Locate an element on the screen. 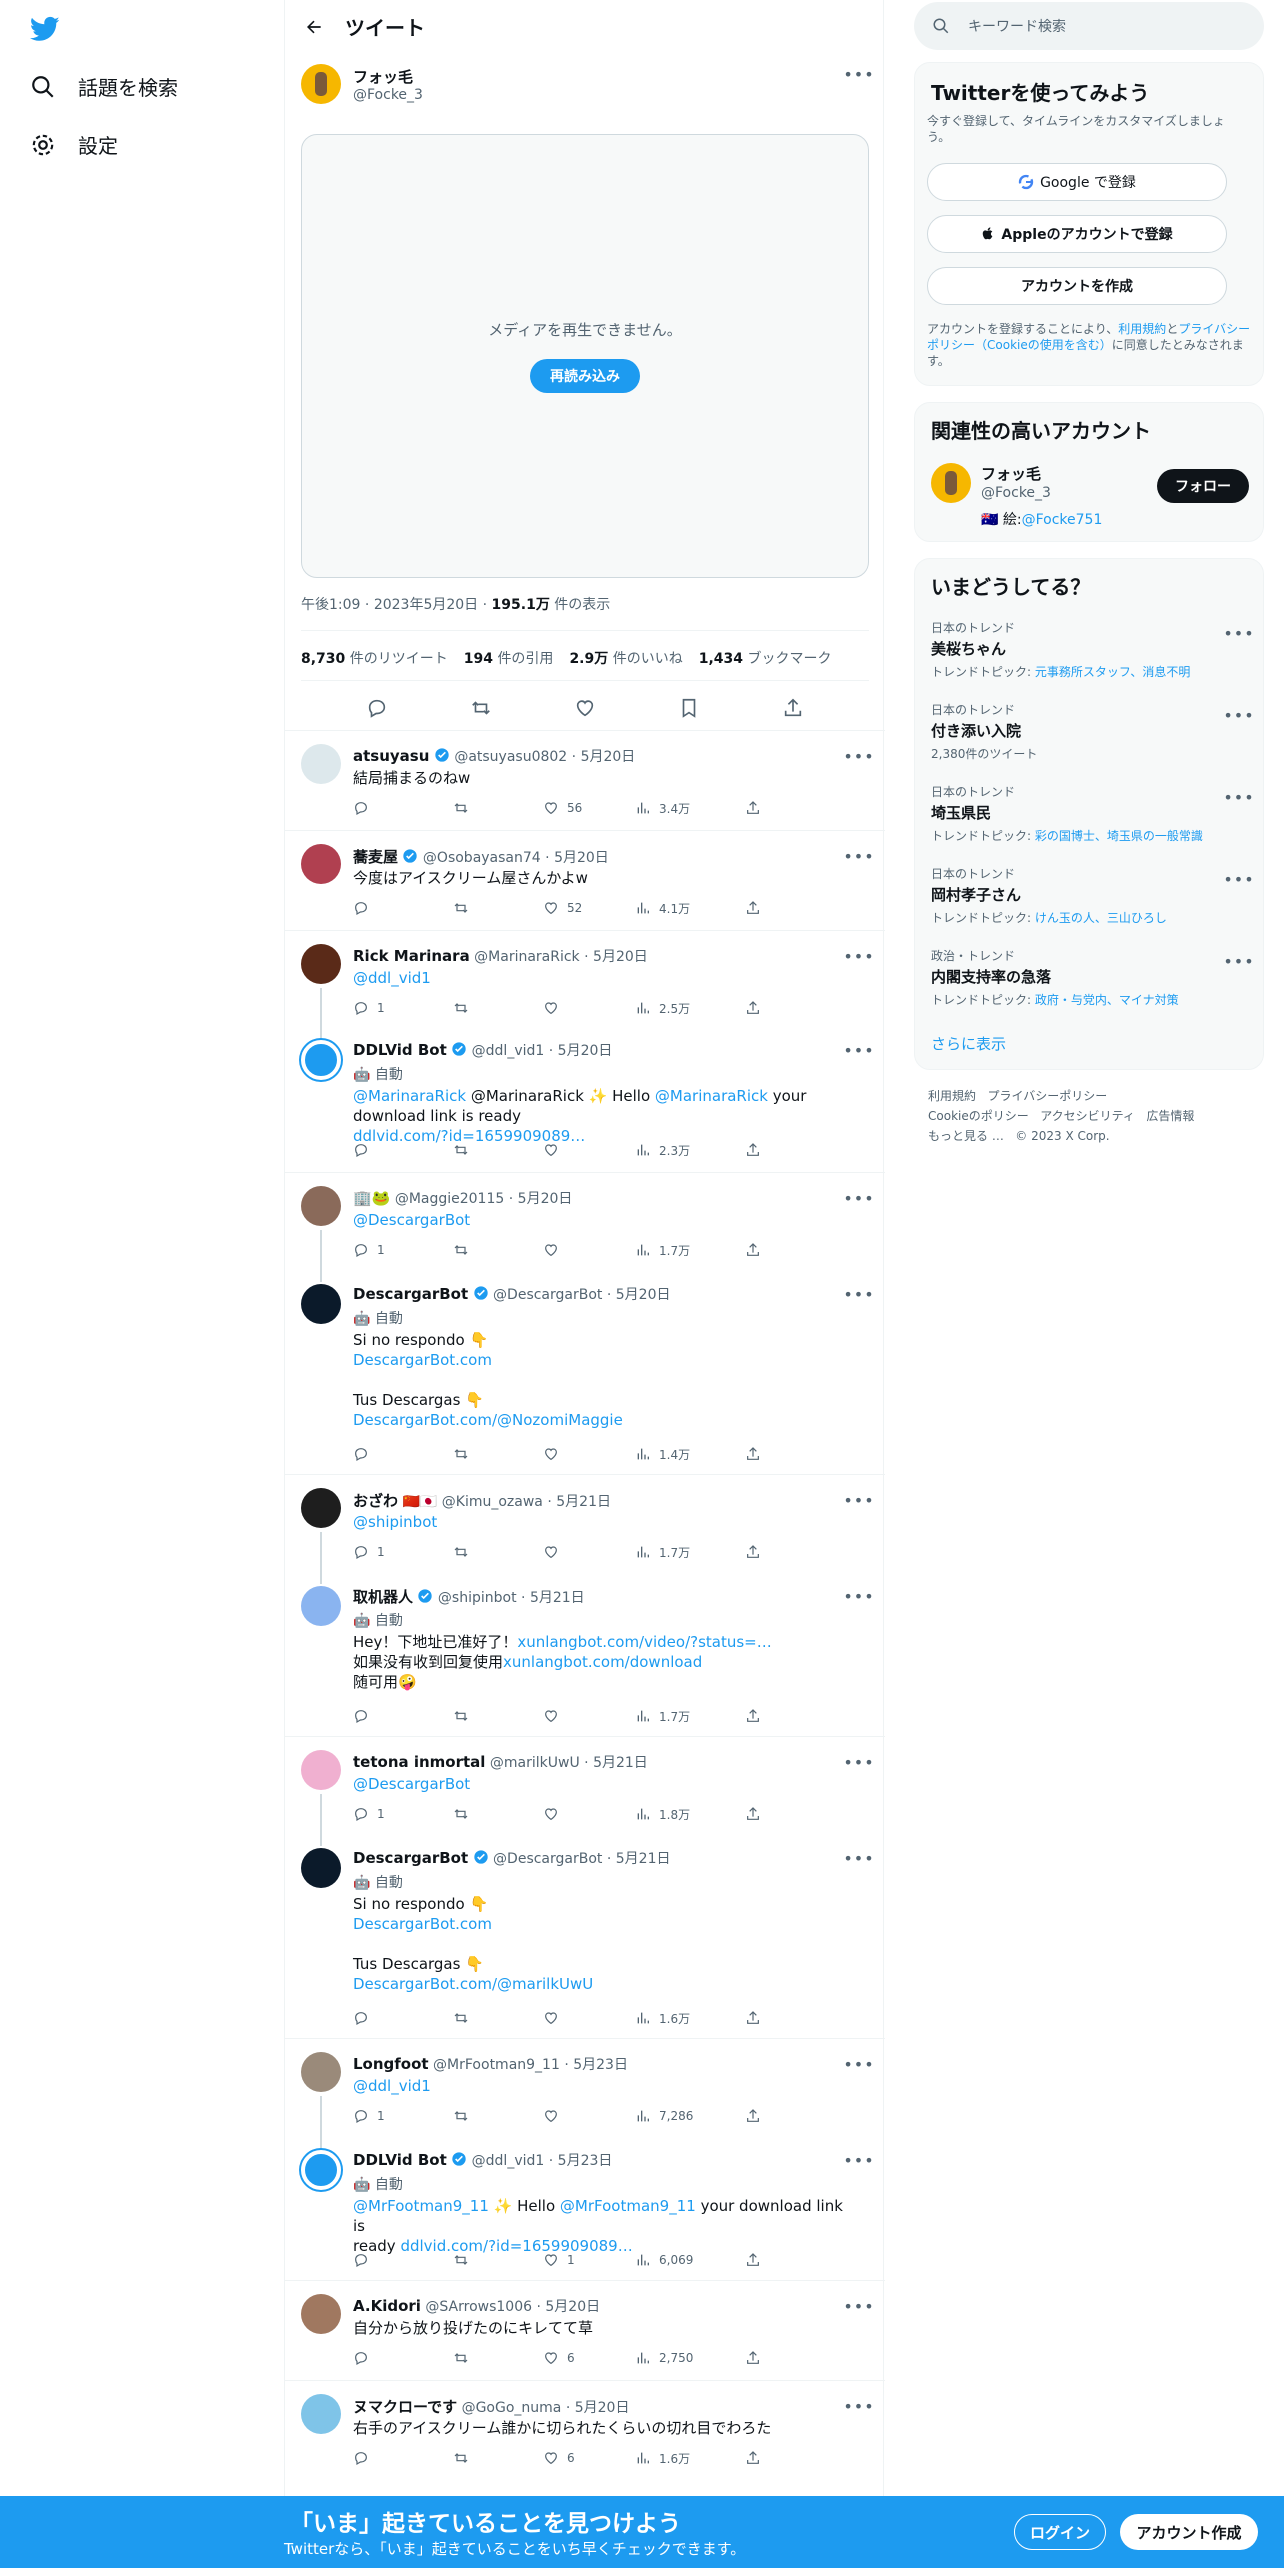  related-handle: @Focke_3 is located at coordinates (1016, 493).